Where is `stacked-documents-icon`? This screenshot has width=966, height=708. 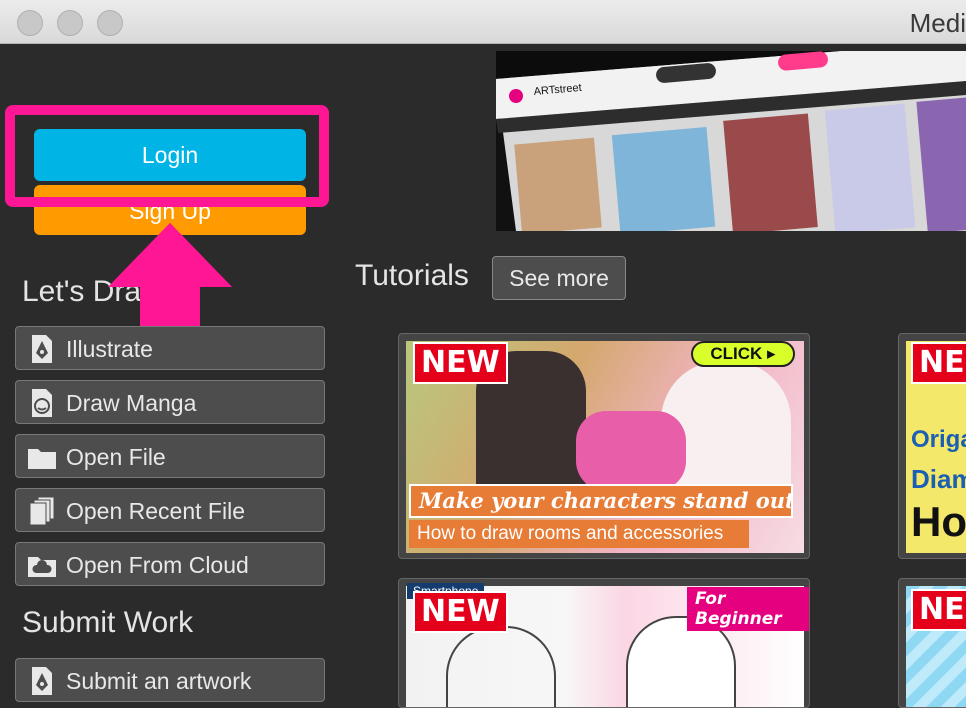
stacked-documents-icon is located at coordinates (42, 511).